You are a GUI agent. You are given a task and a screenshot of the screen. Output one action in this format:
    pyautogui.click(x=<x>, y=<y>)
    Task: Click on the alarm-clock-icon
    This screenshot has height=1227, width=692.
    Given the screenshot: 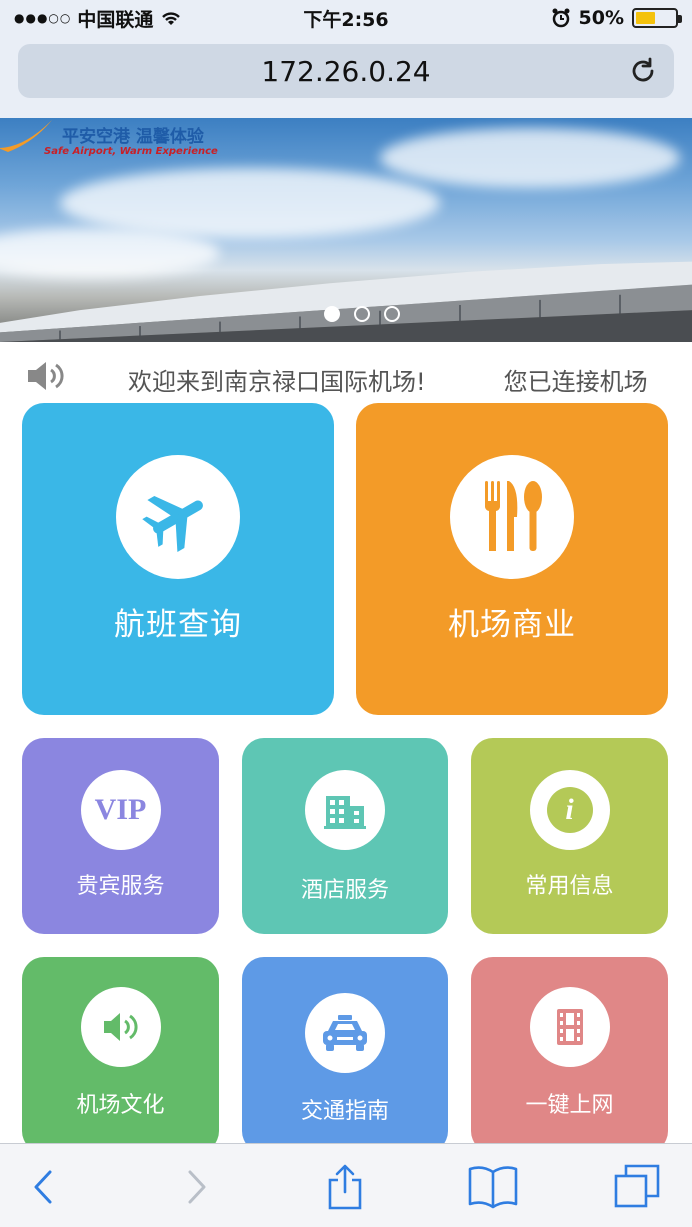 What is the action you would take?
    pyautogui.click(x=561, y=18)
    